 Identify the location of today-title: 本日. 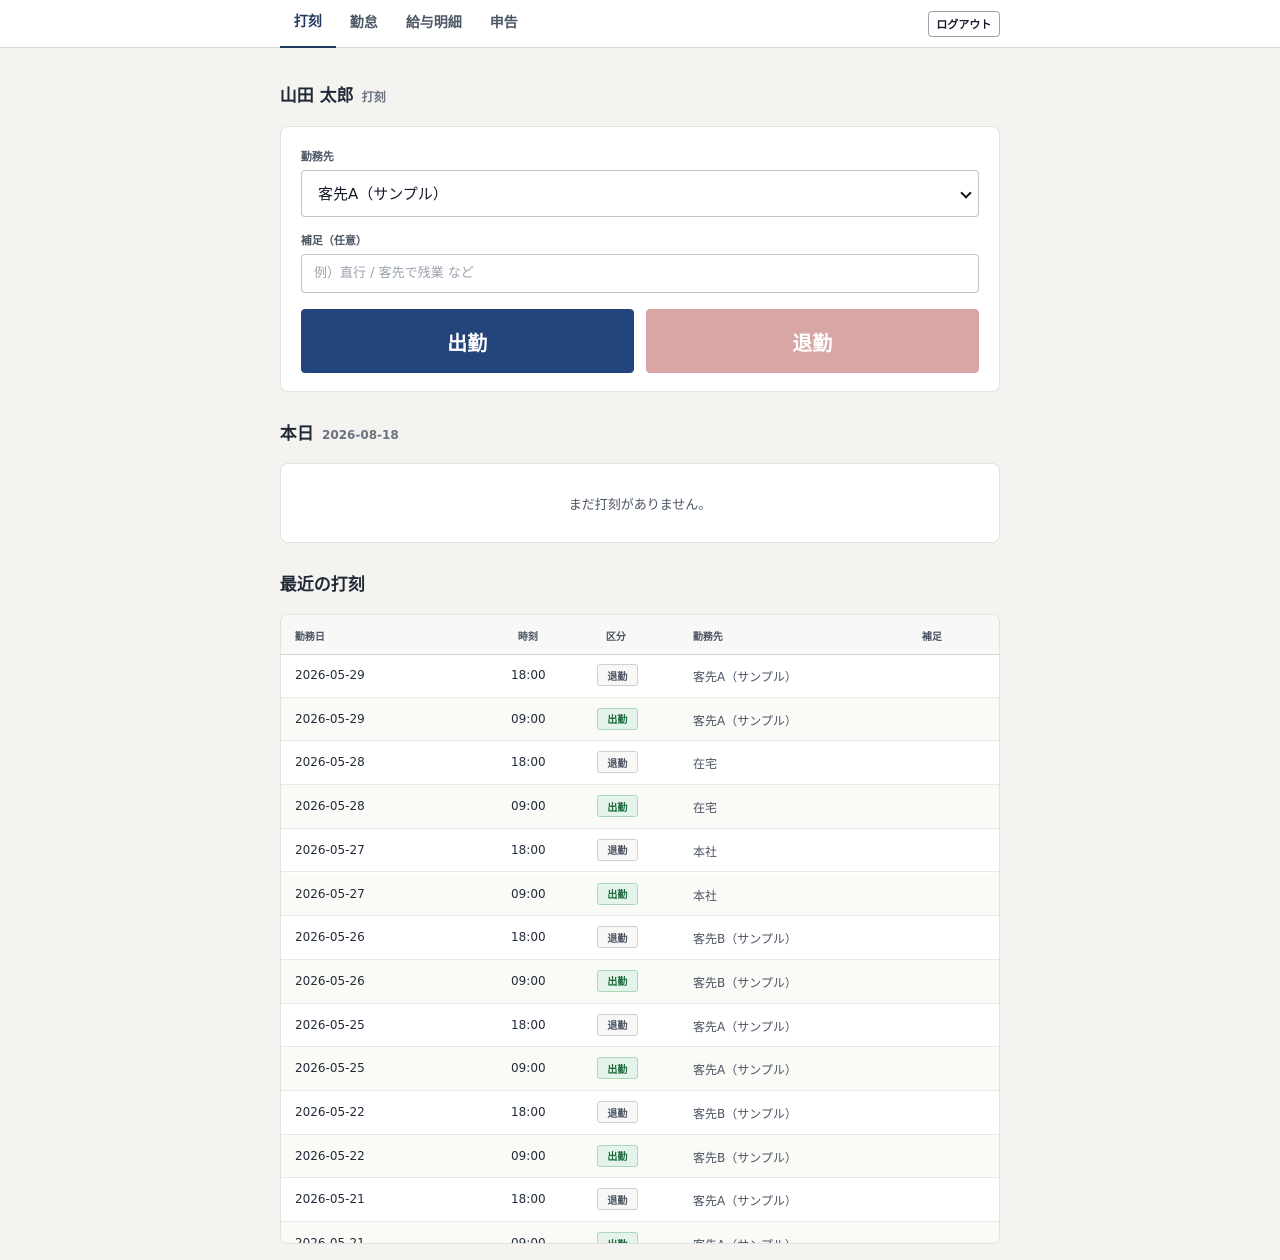
(297, 434).